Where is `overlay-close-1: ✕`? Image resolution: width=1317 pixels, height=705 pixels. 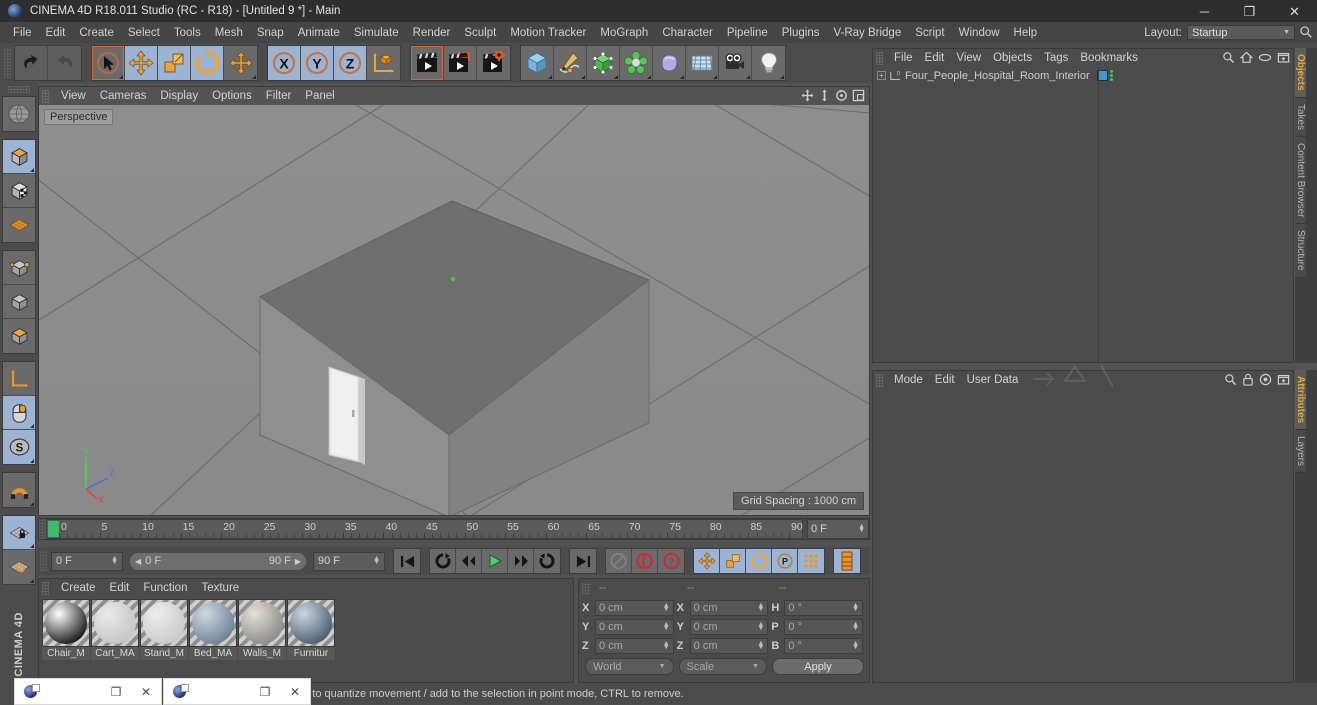
overlay-close-1: ✕ is located at coordinates (146, 692).